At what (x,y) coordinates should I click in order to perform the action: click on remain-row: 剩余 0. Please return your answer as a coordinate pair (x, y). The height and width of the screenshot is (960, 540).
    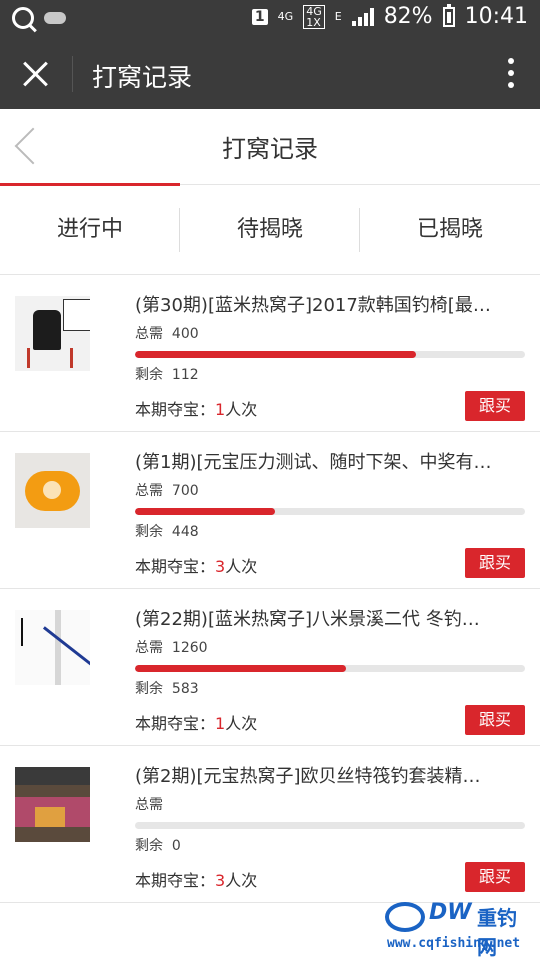
    Looking at the image, I should click on (158, 846).